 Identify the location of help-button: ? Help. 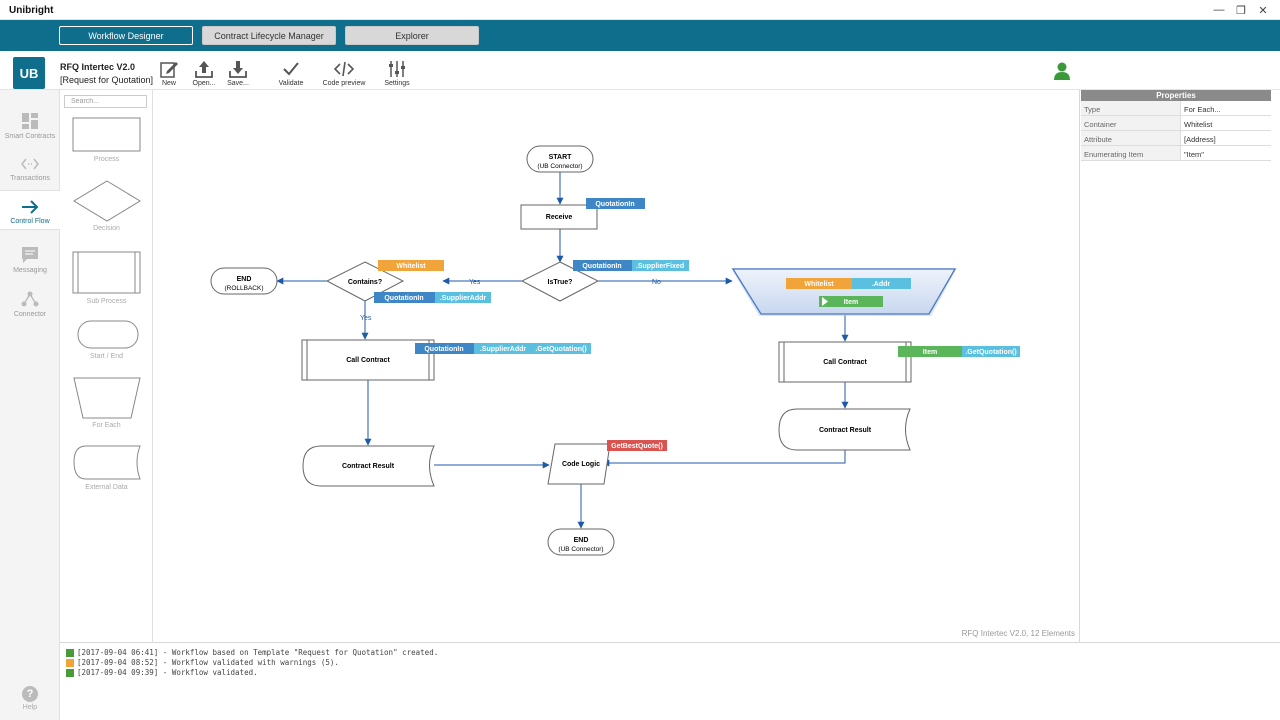
(30, 698).